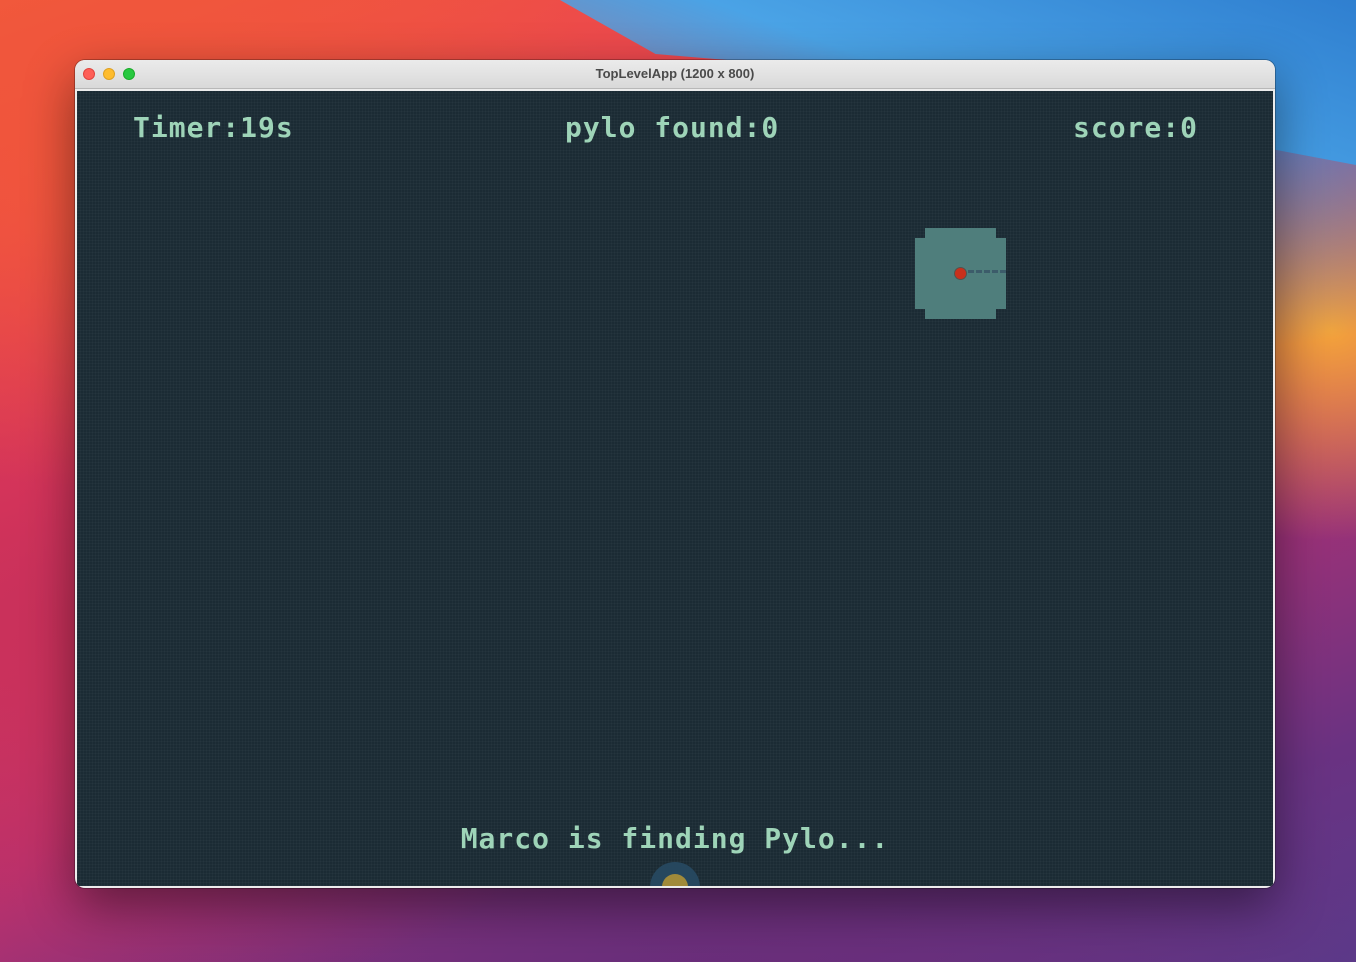  I want to click on timer-label: Timer:19s, so click(213, 127).